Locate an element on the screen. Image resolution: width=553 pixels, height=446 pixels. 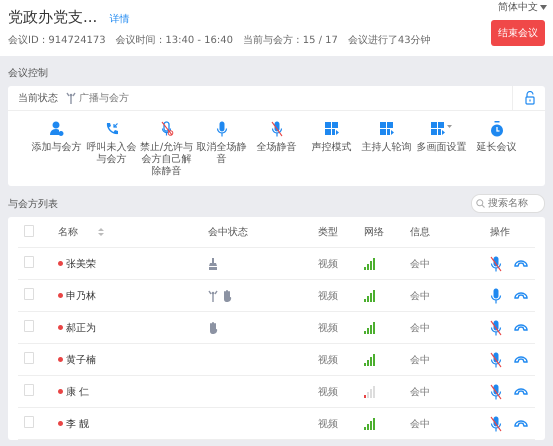
section-heading: 与会方列表 is located at coordinates (33, 204).